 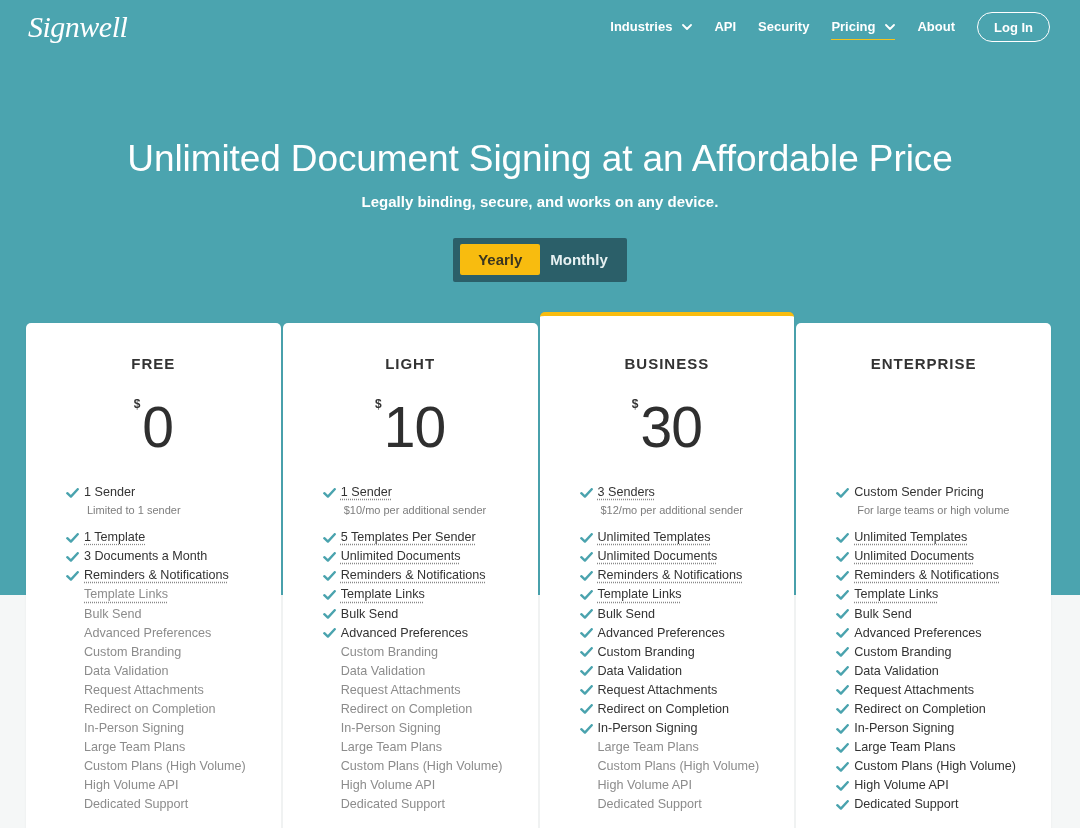 I want to click on seat-note: For large teams or high volume, so click(x=934, y=511).